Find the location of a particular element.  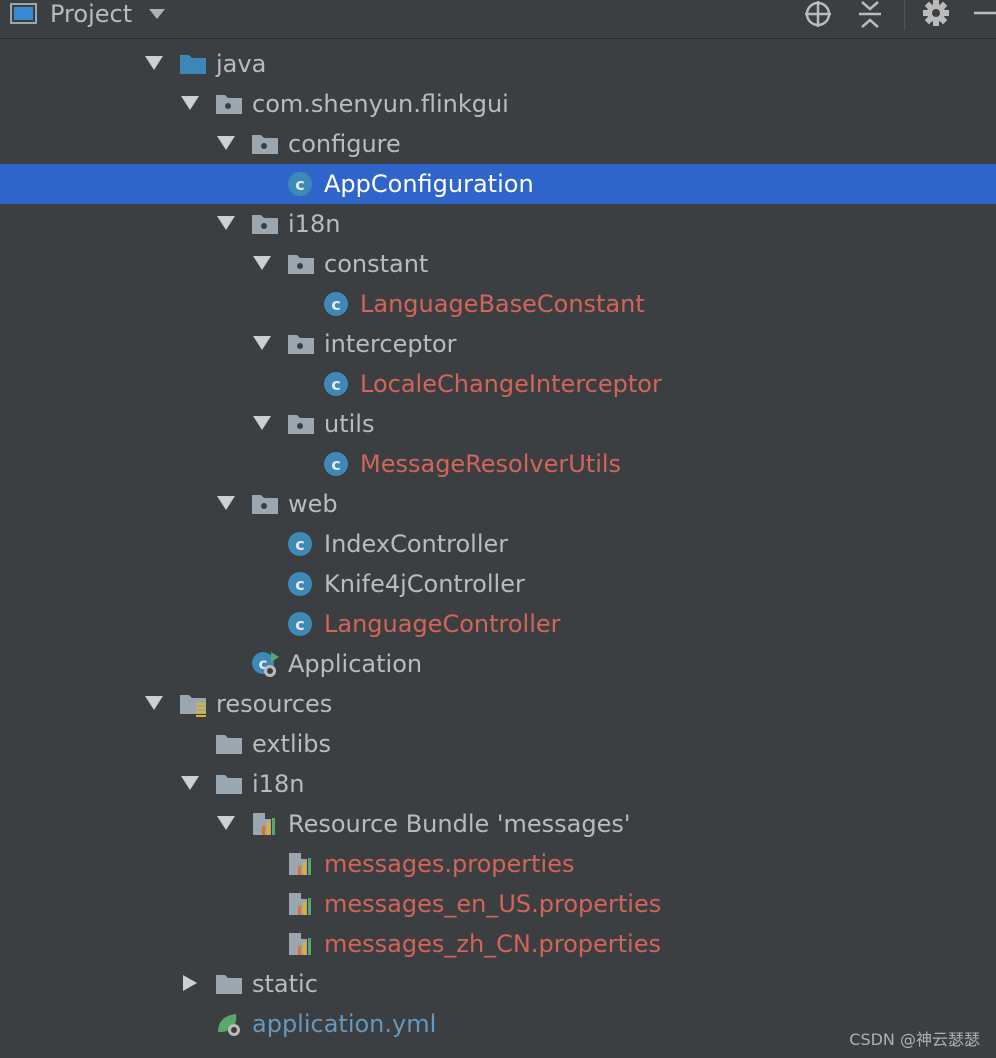

tree-row: extlibs is located at coordinates (498, 744).